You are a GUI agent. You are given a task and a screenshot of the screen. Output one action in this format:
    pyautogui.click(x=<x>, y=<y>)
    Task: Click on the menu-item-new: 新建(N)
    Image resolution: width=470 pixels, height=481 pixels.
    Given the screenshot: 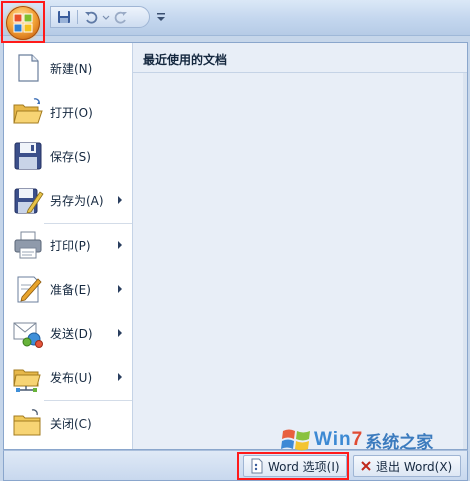 What is the action you would take?
    pyautogui.click(x=68, y=68)
    